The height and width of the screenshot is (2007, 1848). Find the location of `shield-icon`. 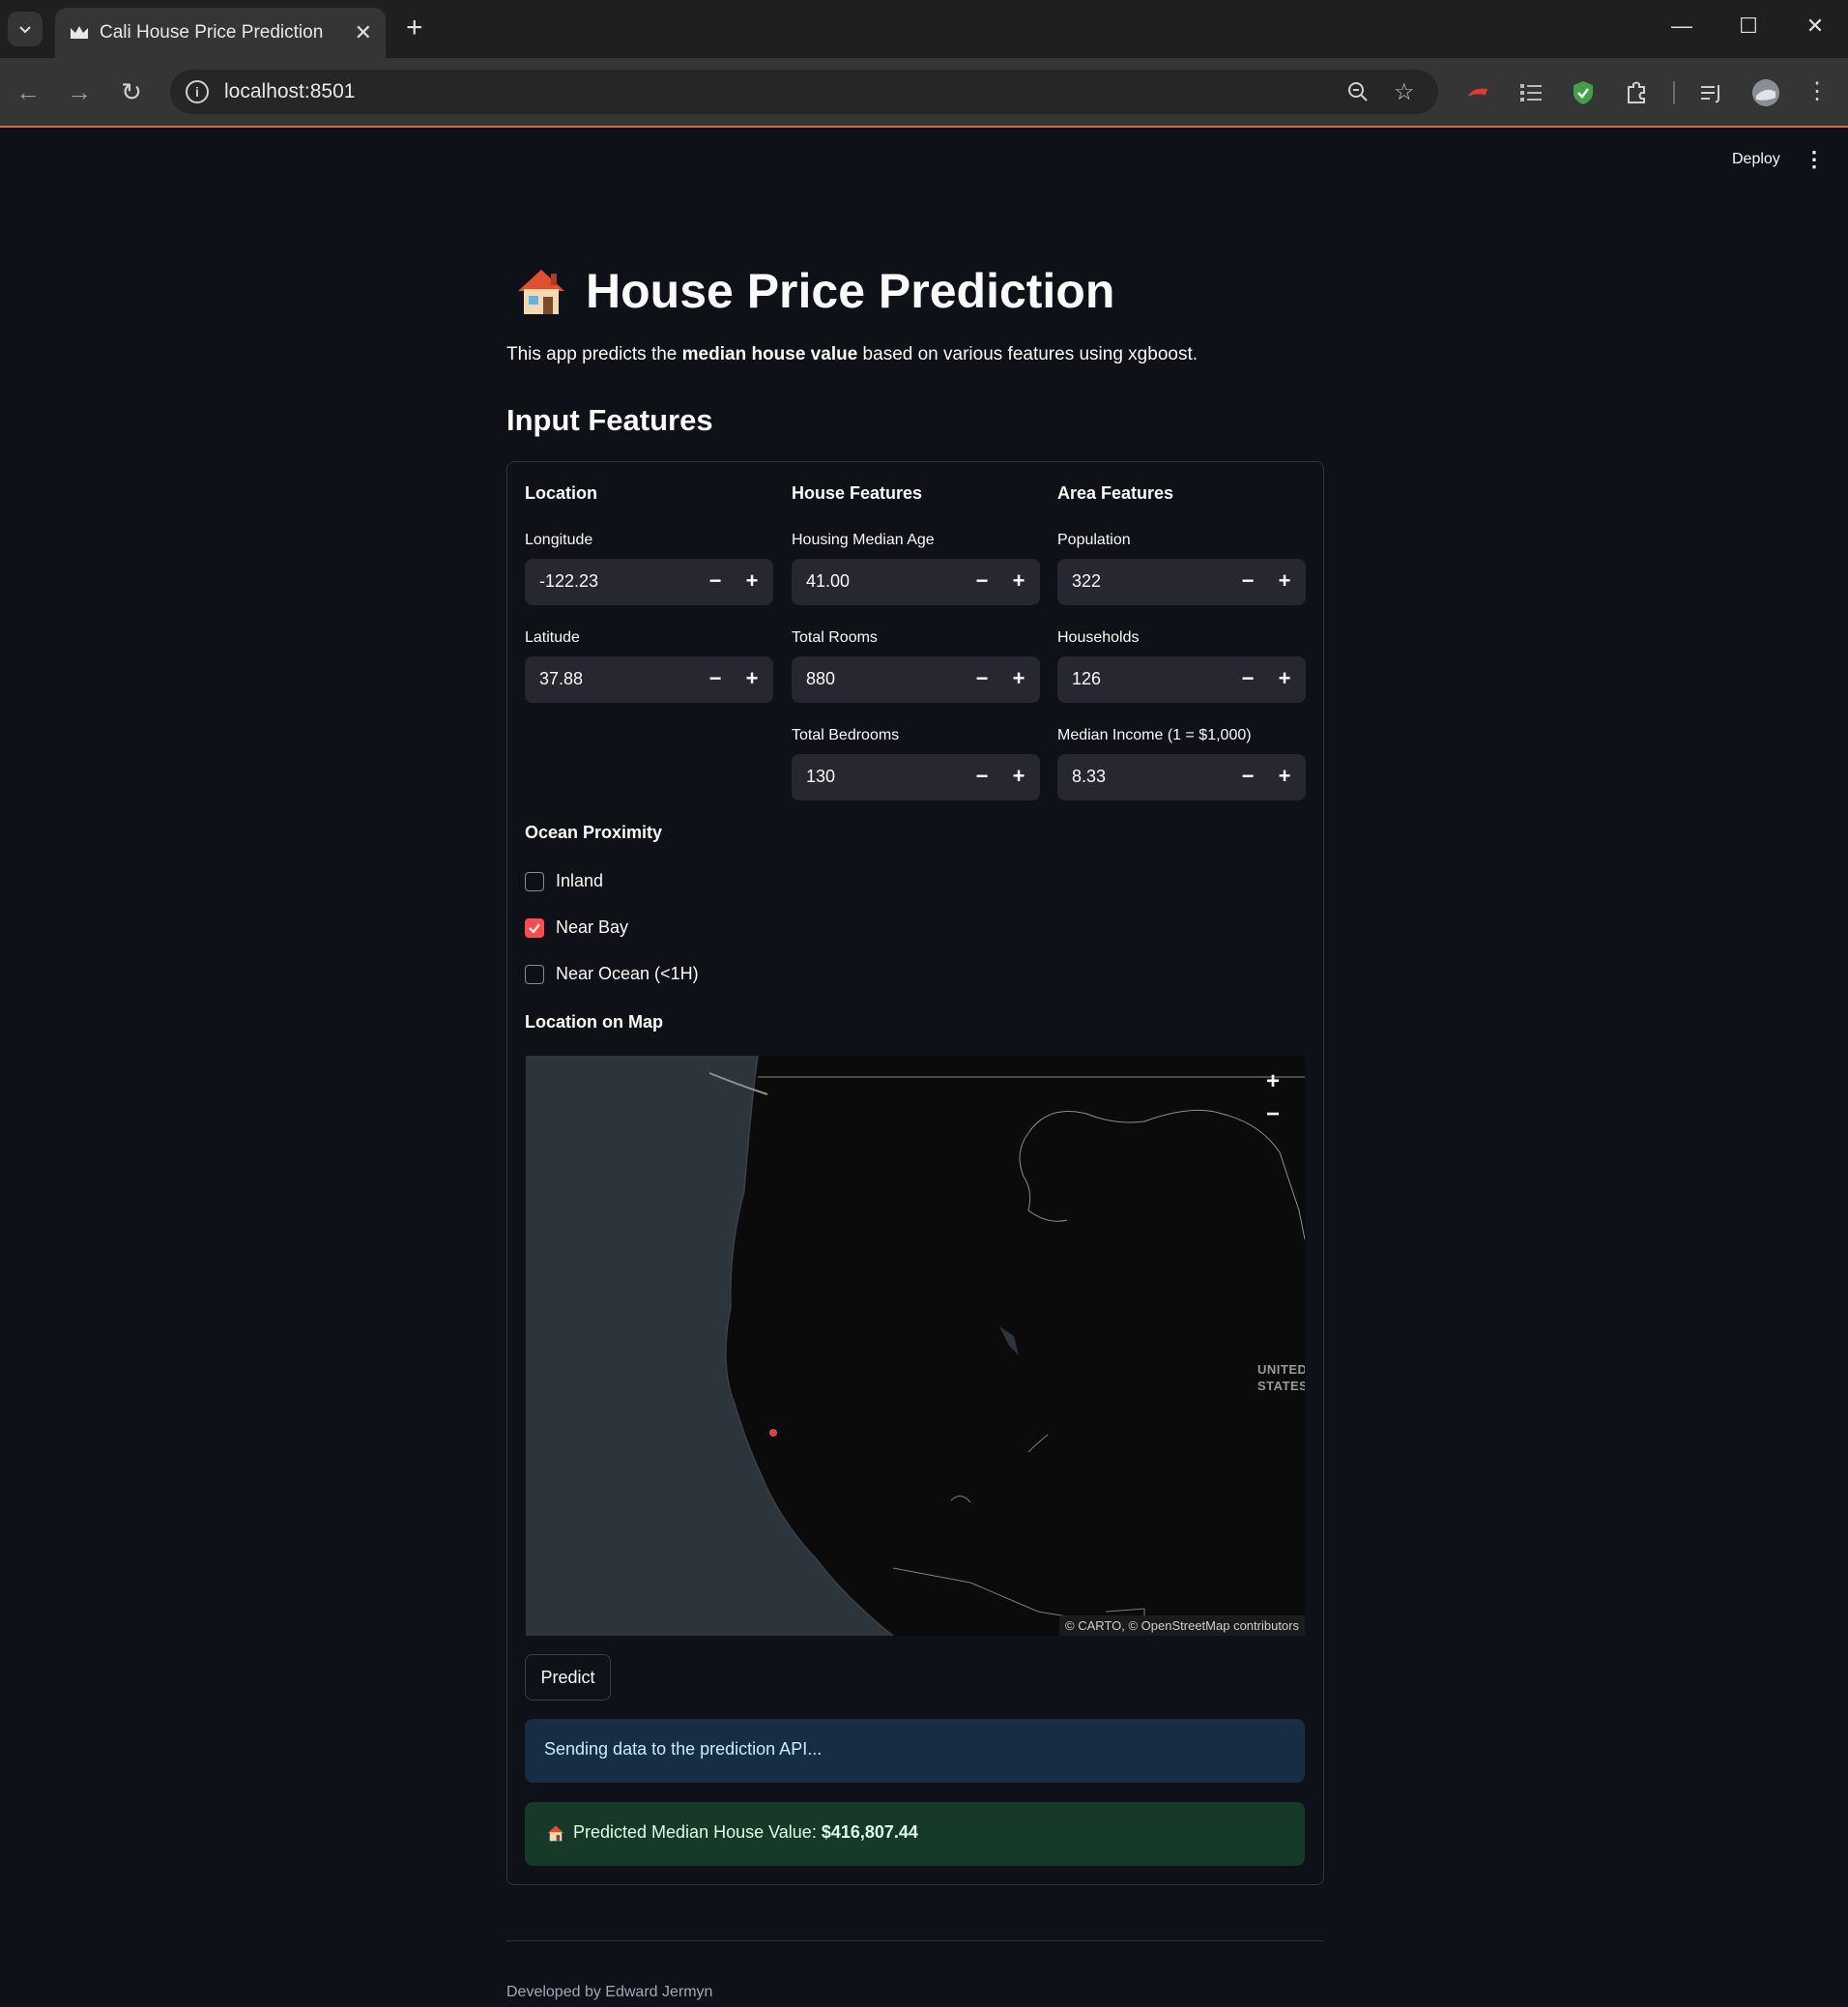

shield-icon is located at coordinates (1583, 92).